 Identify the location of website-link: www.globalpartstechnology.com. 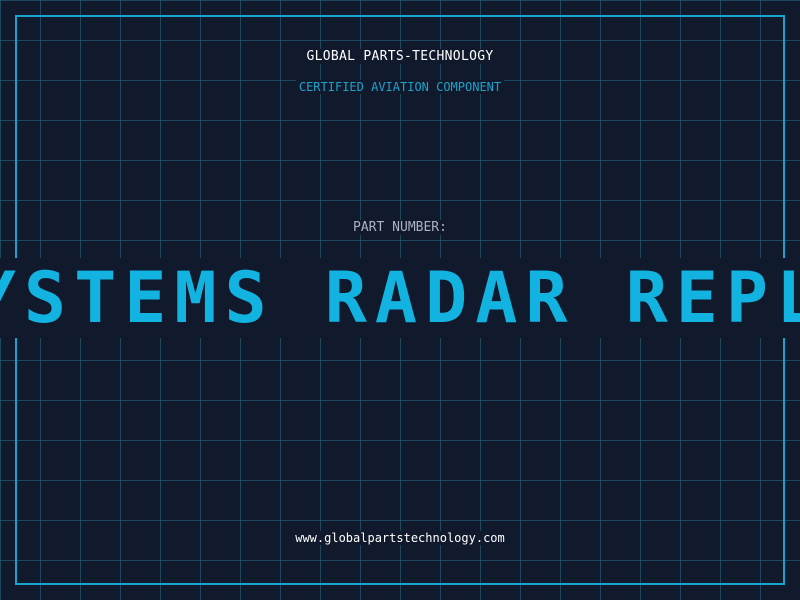
(400, 538).